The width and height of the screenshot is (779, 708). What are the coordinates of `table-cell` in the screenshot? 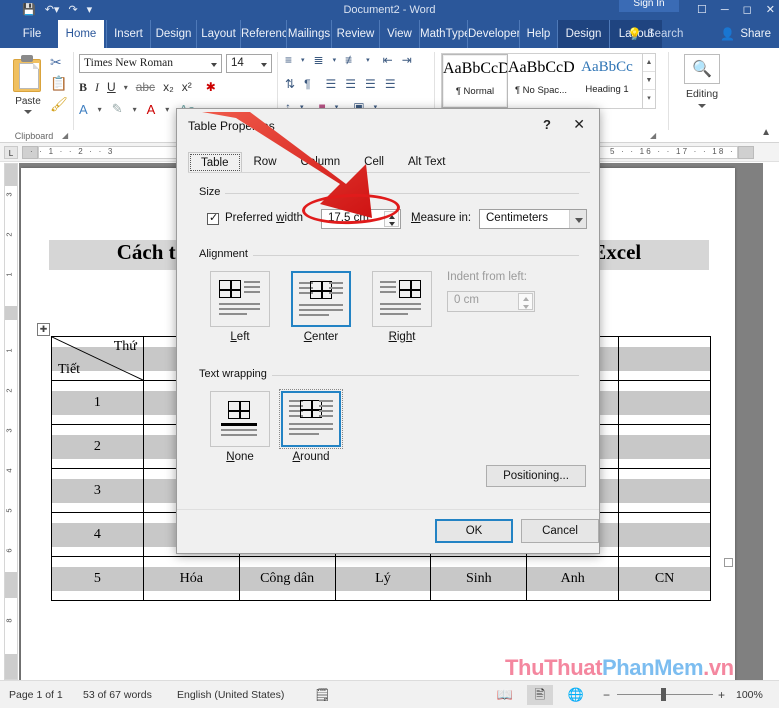 It's located at (664, 490).